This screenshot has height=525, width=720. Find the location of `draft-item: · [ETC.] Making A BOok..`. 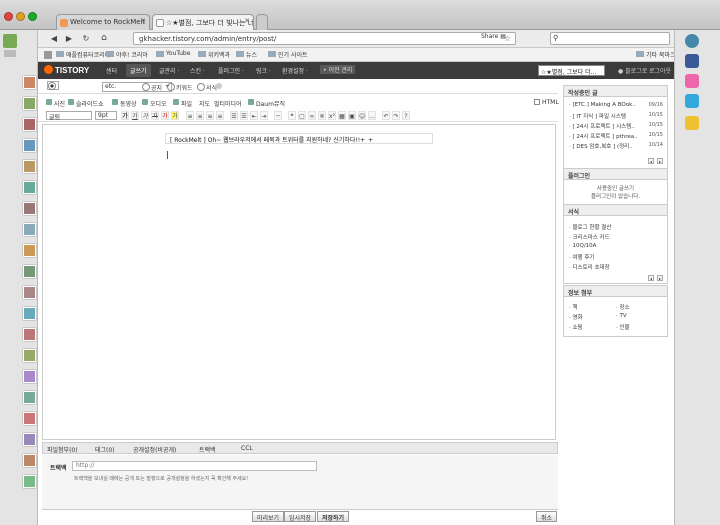

draft-item: · [ETC.] Making A BOok.. is located at coordinates (602, 105).